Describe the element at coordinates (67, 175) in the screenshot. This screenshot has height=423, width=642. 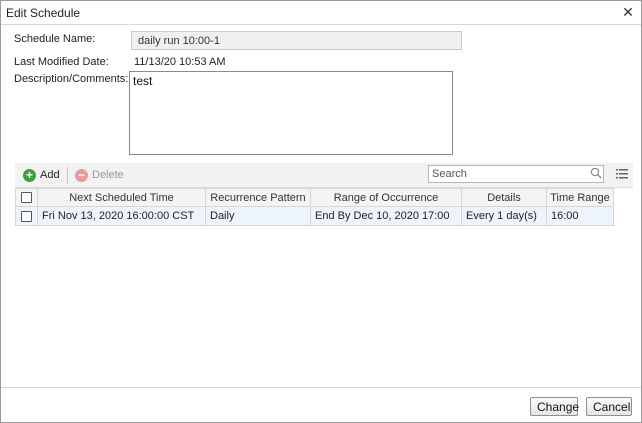
I see `toolbar-divider` at that location.